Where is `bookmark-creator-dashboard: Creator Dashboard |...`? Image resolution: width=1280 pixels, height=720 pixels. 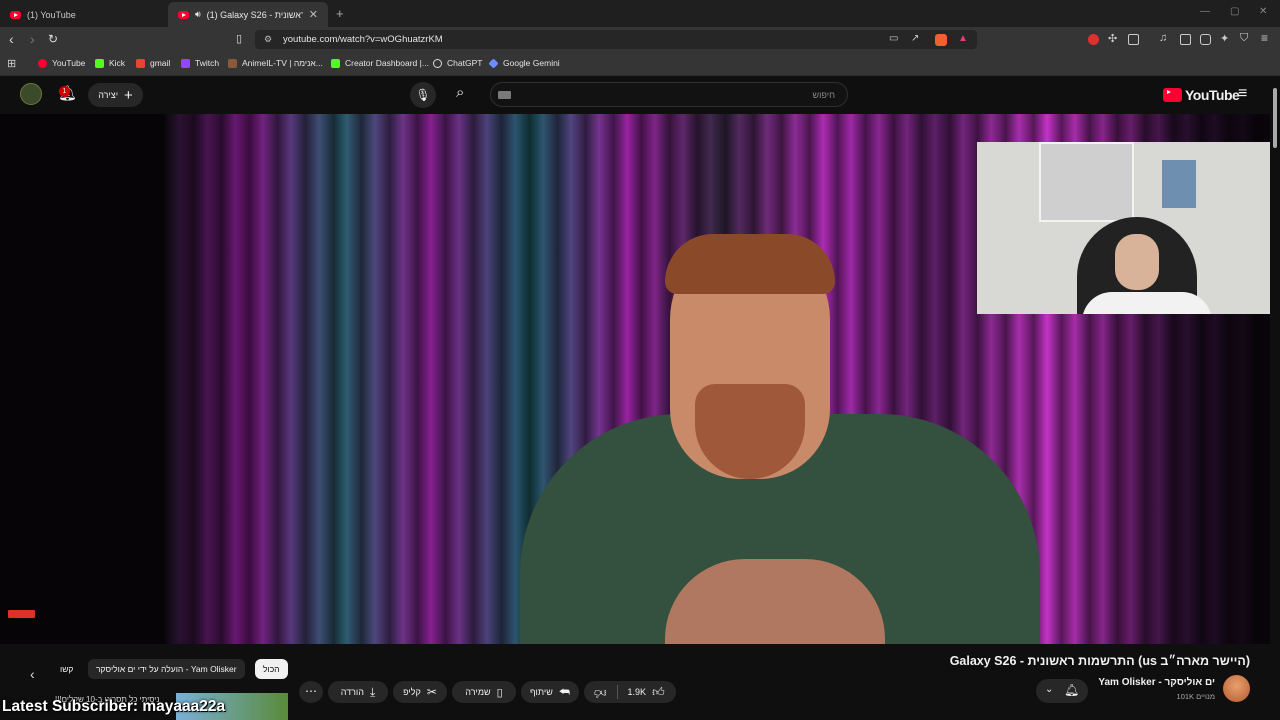
bookmark-creator-dashboard: Creator Dashboard |... is located at coordinates (380, 63).